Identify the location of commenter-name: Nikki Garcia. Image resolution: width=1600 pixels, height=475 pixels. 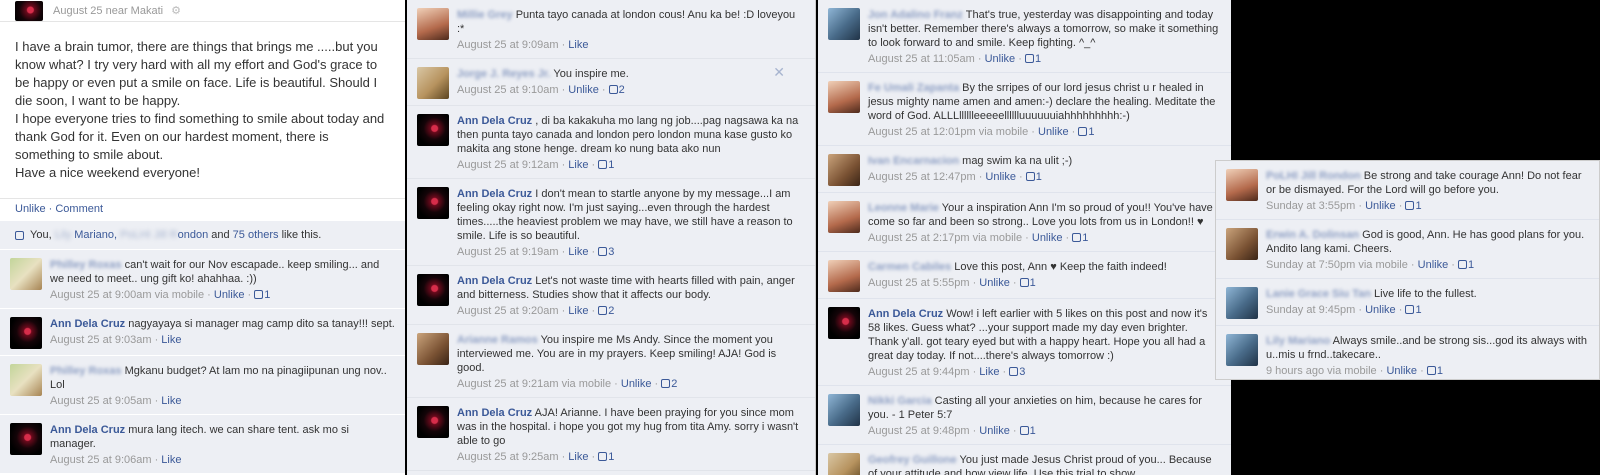
(900, 401).